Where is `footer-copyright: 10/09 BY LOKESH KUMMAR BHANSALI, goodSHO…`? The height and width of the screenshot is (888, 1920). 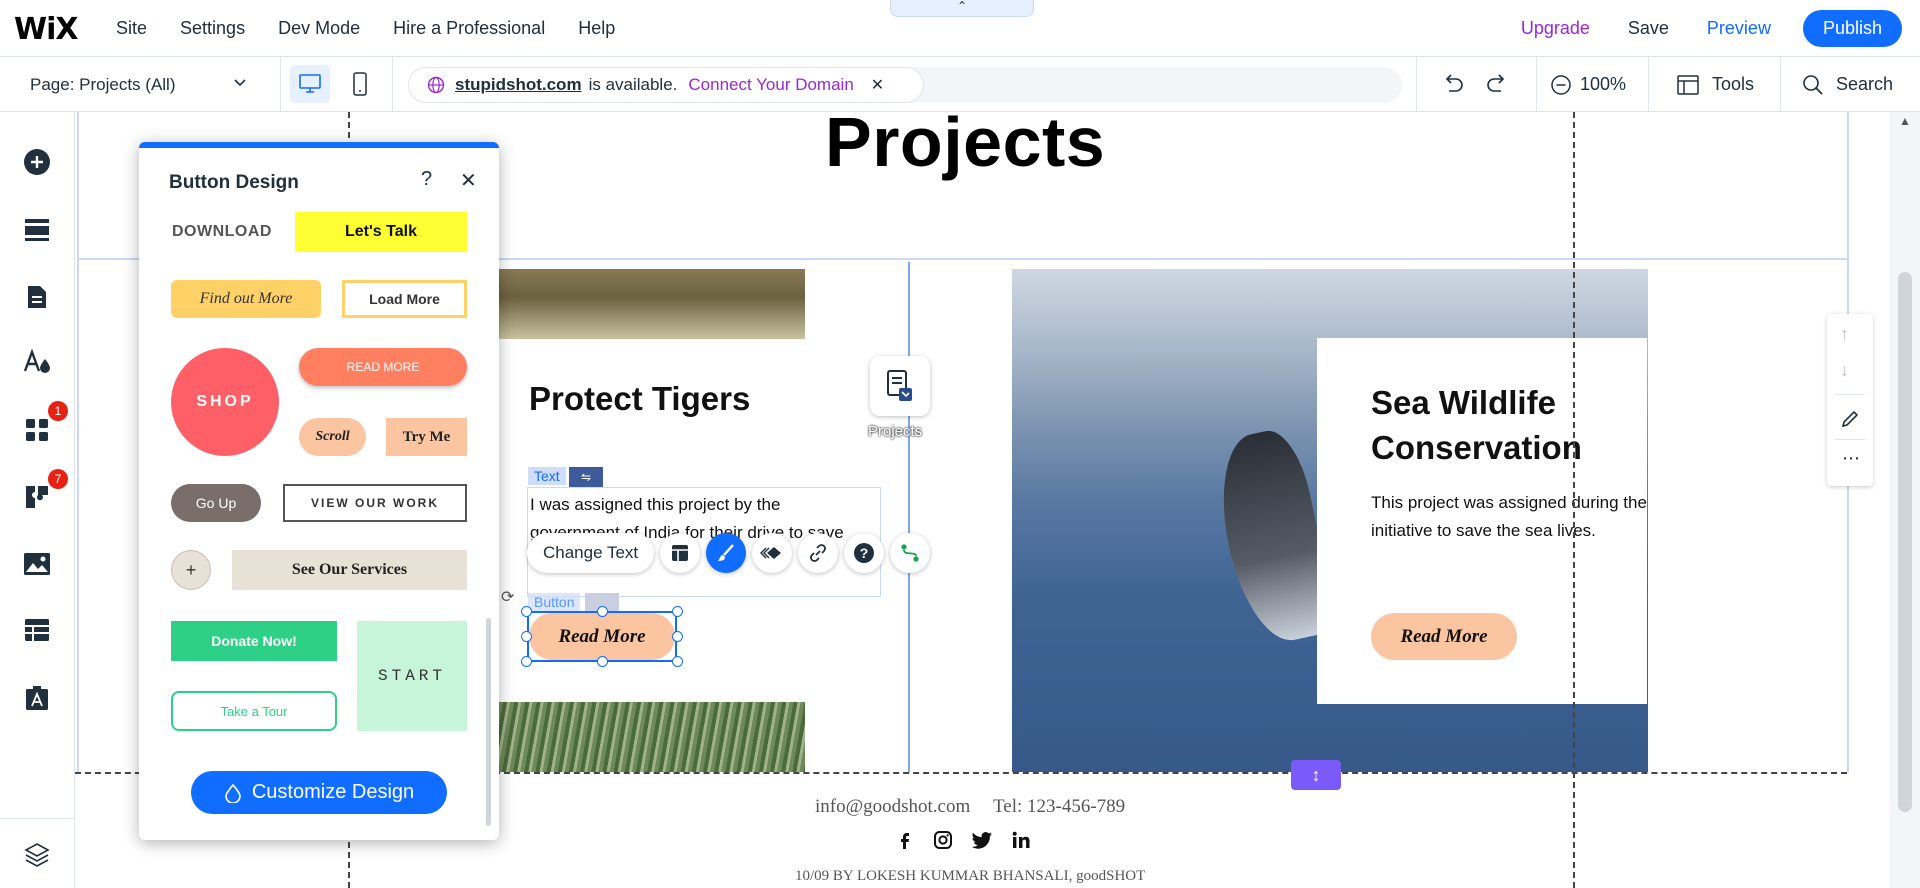 footer-copyright: 10/09 BY LOKESH KUMMAR BHANSALI, goodSHO… is located at coordinates (970, 876).